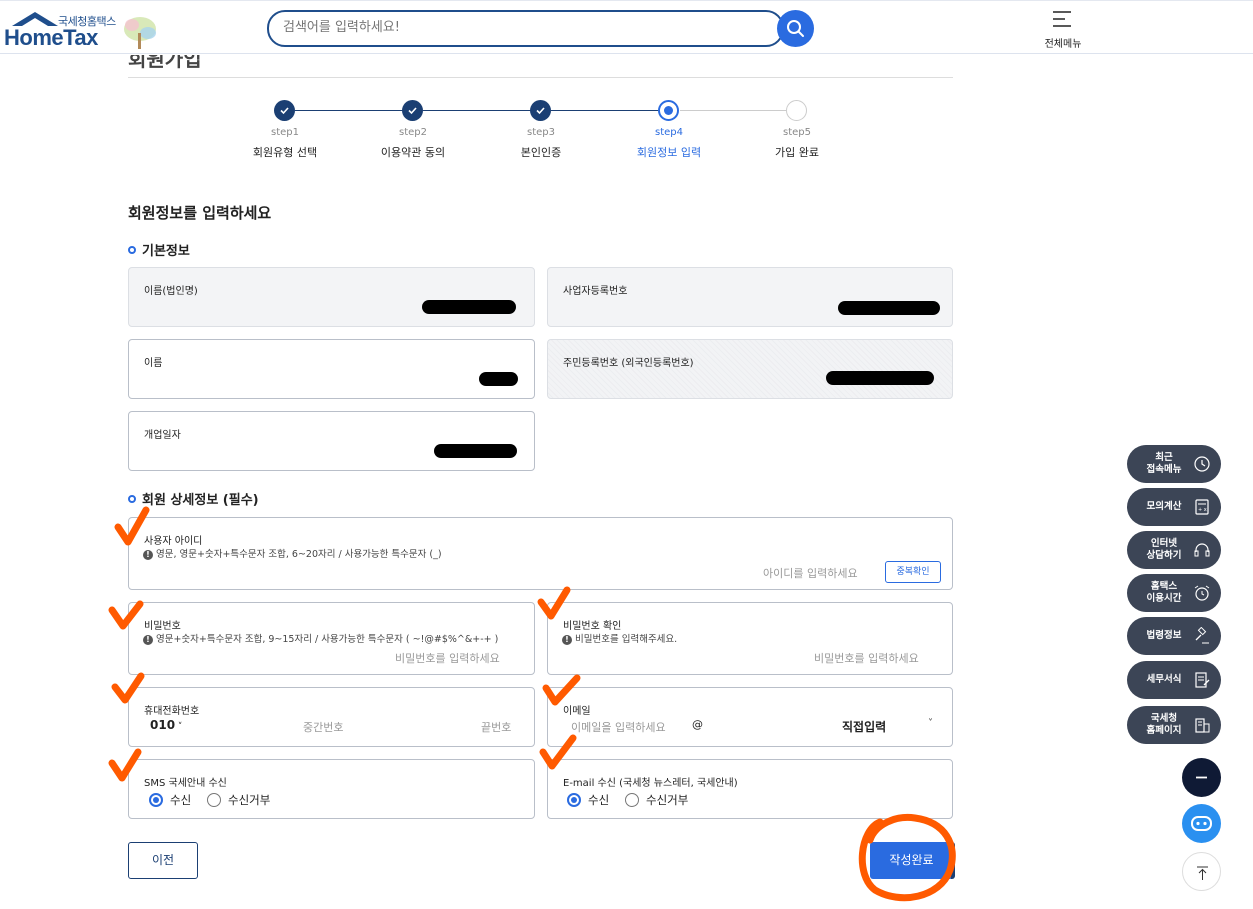 Image resolution: width=1253 pixels, height=909 pixels. I want to click on user-id-label: 사용자 아이디, so click(173, 541).